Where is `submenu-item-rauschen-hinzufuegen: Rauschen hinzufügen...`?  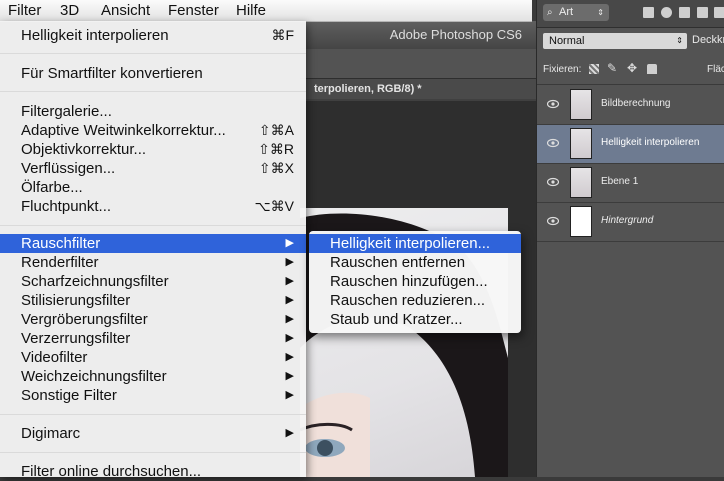 submenu-item-rauschen-hinzufuegen: Rauschen hinzufügen... is located at coordinates (415, 281).